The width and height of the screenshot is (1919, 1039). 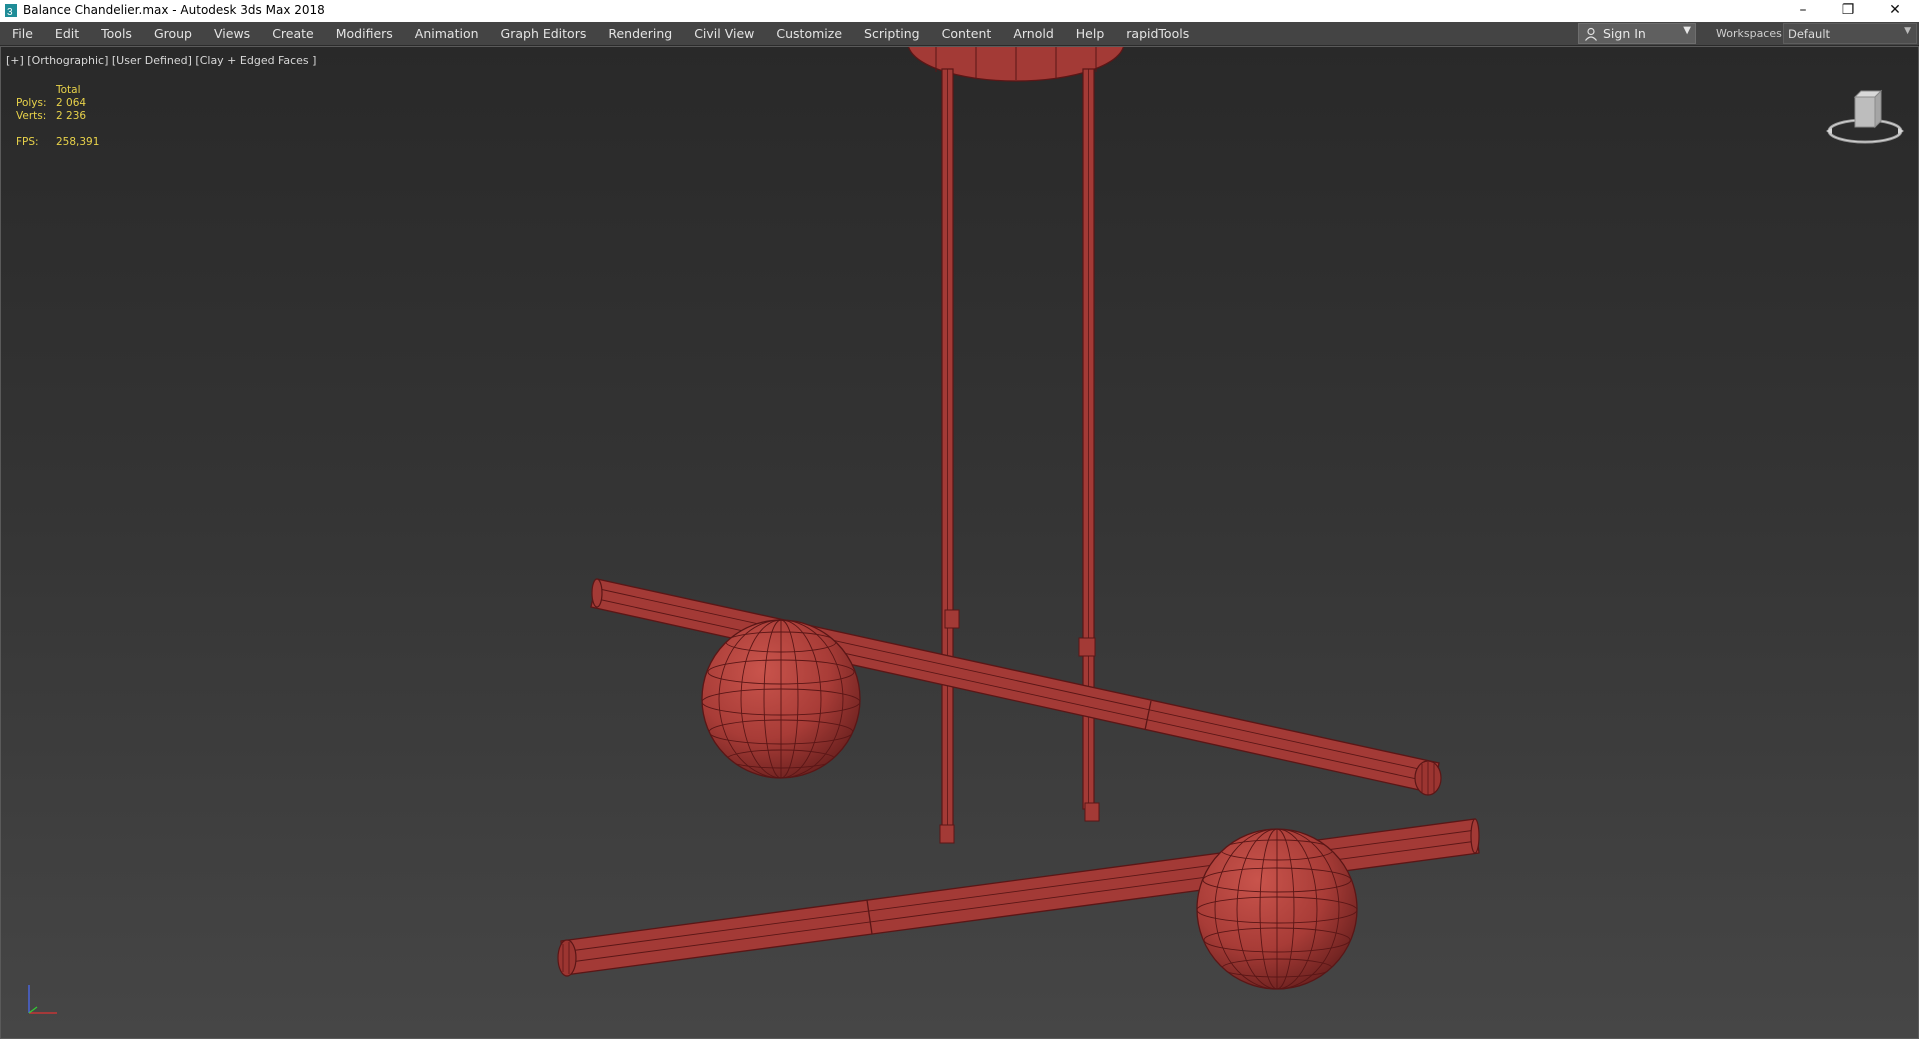 What do you see at coordinates (31, 103) in the screenshot?
I see `stats-polys-label: Polys:` at bounding box center [31, 103].